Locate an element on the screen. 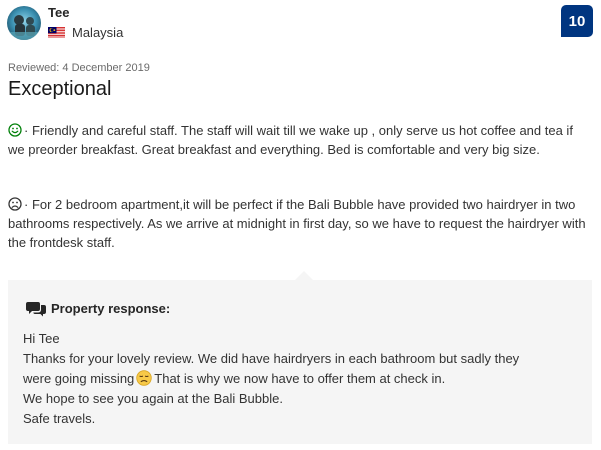 This screenshot has height=450, width=601. review-title: Exceptional is located at coordinates (60, 89).